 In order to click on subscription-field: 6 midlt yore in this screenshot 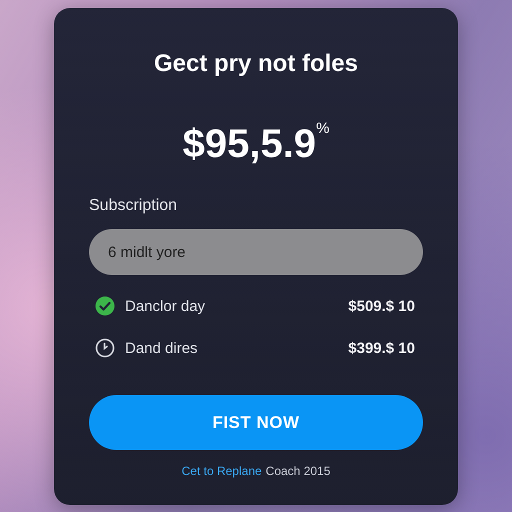, I will do `click(256, 252)`.